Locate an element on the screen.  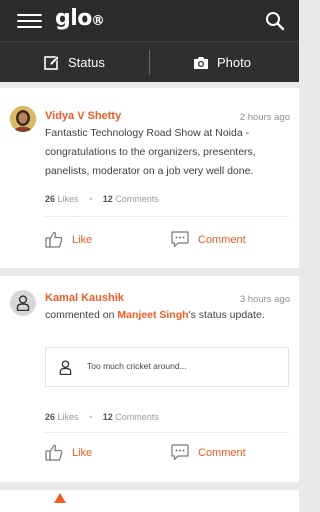
registered-mark: R is located at coordinates (97, 20).